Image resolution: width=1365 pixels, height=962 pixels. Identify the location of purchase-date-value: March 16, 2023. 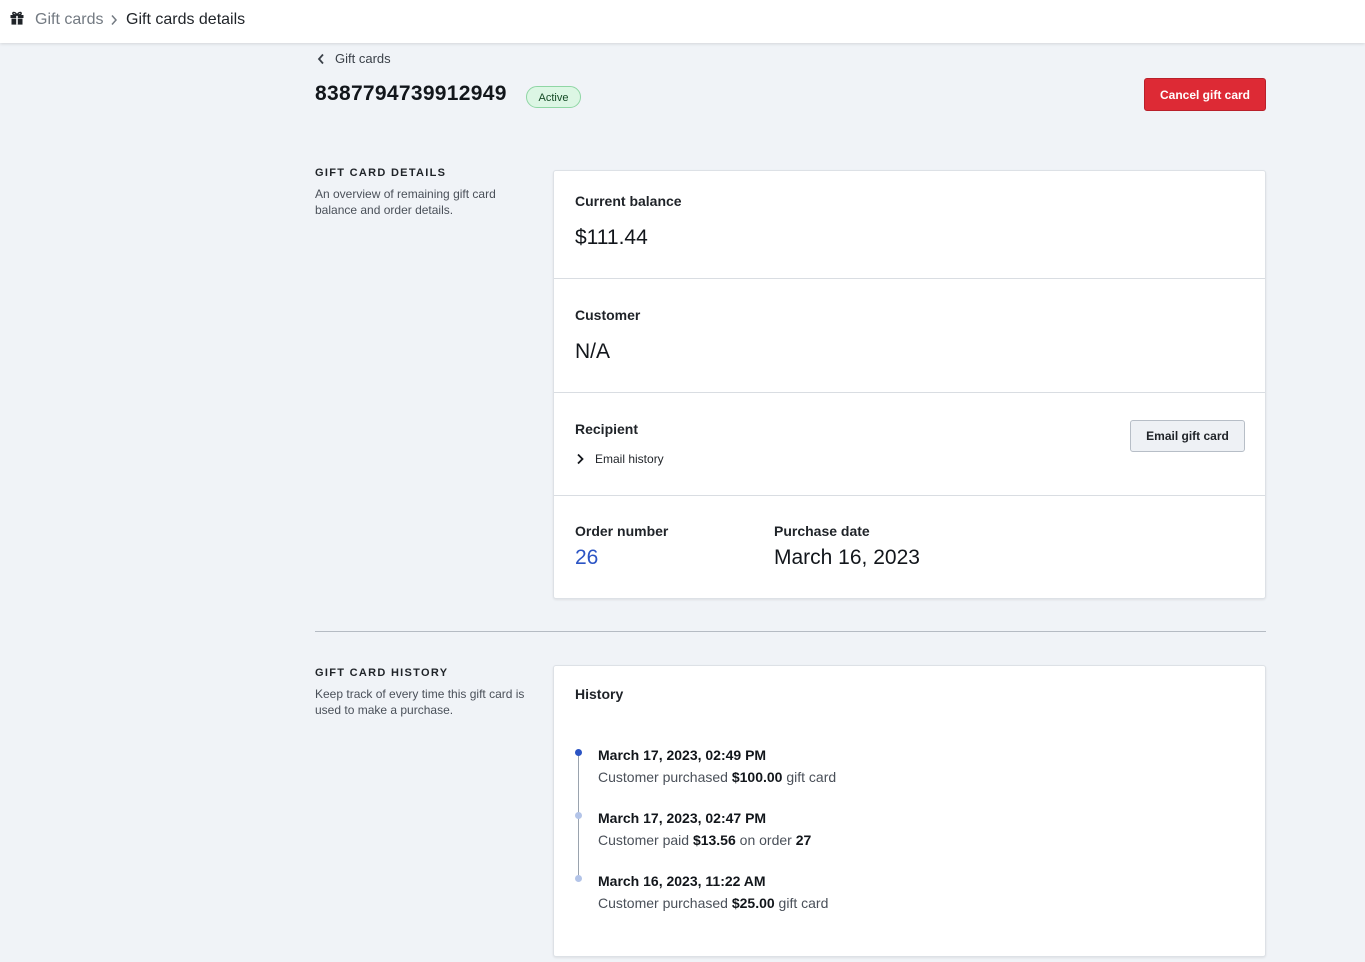
(847, 557).